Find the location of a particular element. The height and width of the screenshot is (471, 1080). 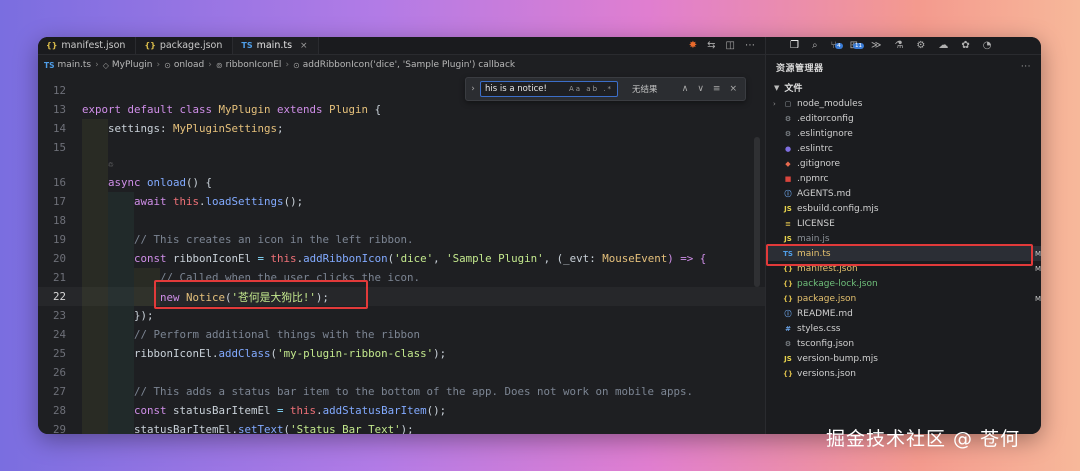

accounts-icon: ✿ is located at coordinates (965, 45).